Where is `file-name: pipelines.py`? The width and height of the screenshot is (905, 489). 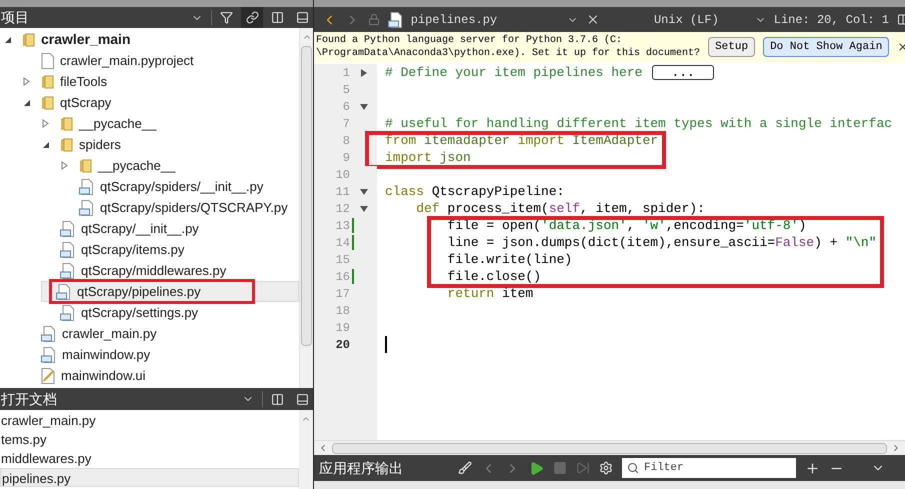 file-name: pipelines.py is located at coordinates (484, 19).